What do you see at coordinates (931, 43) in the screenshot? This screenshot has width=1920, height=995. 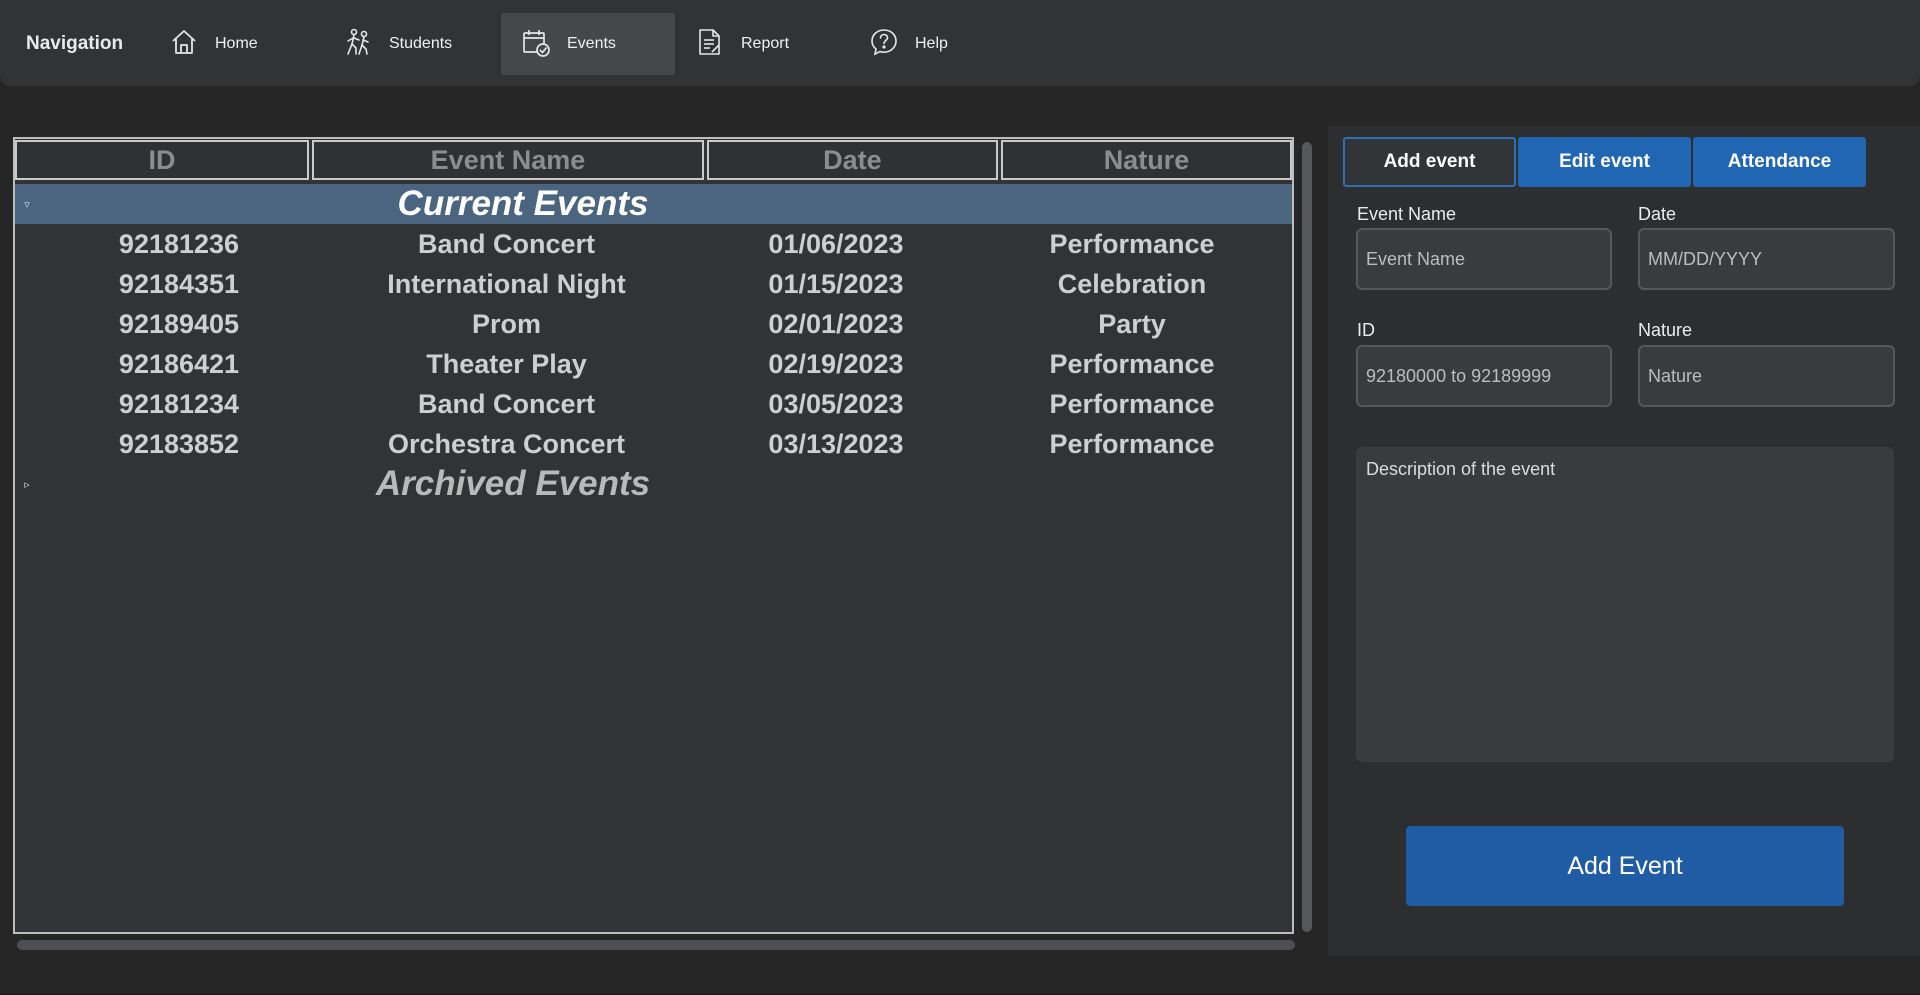 I see `nav-item-label: Help` at bounding box center [931, 43].